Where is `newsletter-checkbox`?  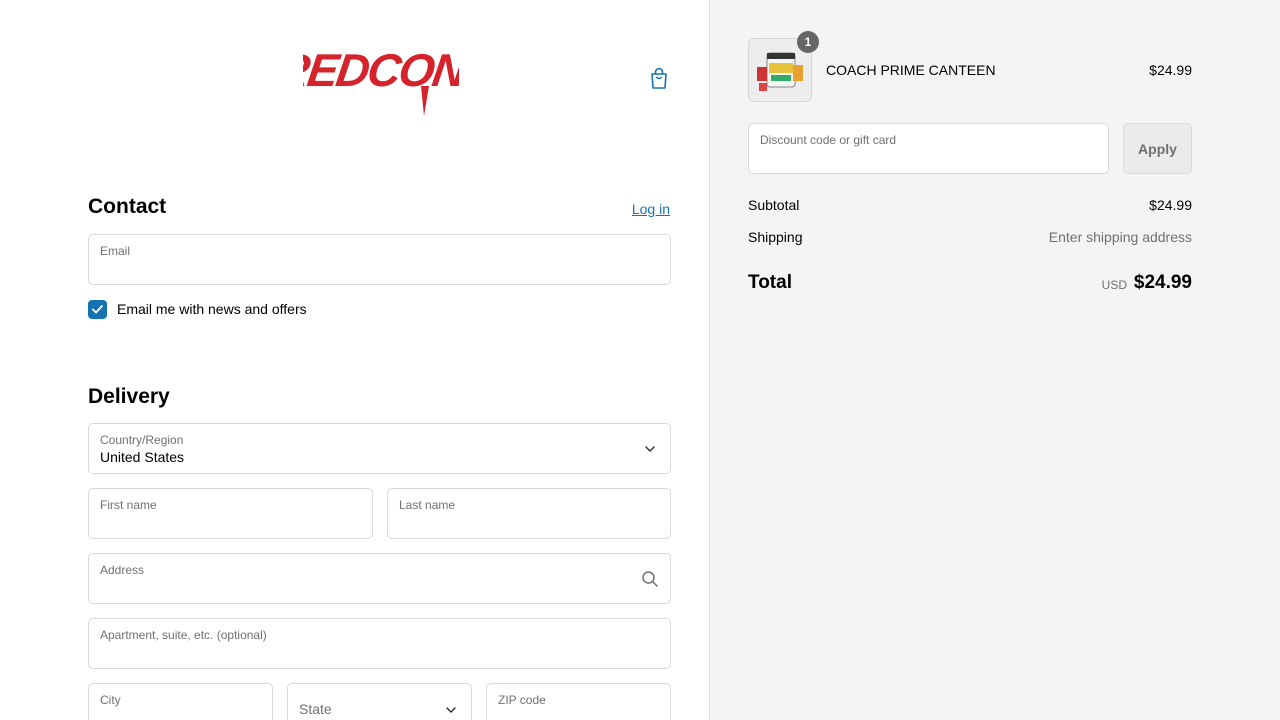
newsletter-checkbox is located at coordinates (97, 309).